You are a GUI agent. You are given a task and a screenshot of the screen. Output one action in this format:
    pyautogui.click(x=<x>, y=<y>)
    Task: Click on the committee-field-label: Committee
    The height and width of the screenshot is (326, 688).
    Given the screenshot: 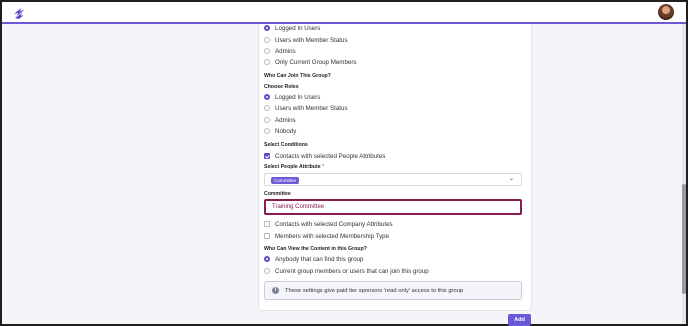 What is the action you would take?
    pyautogui.click(x=277, y=194)
    